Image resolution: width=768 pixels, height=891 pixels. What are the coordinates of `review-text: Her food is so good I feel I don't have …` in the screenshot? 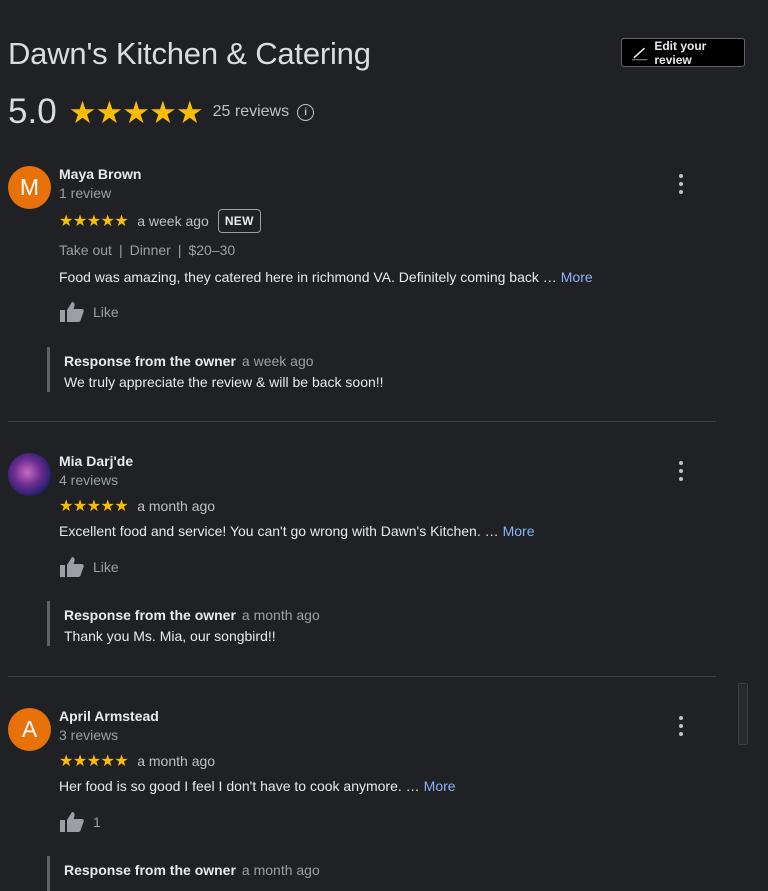 It's located at (257, 786).